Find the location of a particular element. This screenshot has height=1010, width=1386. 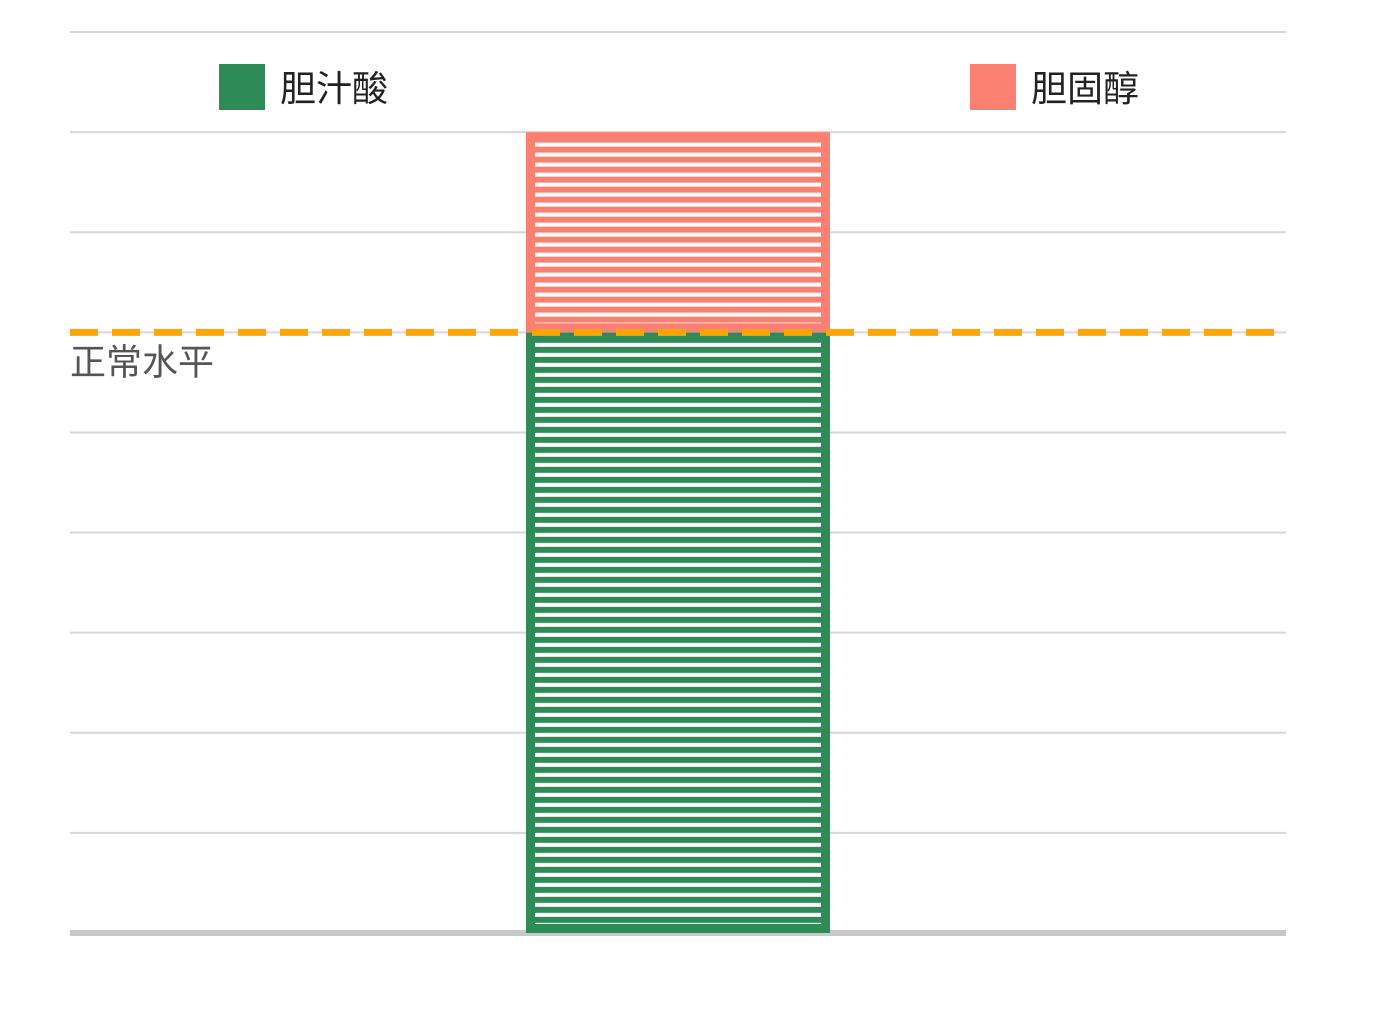

legend-label: 胆固醇 is located at coordinates (1085, 89).